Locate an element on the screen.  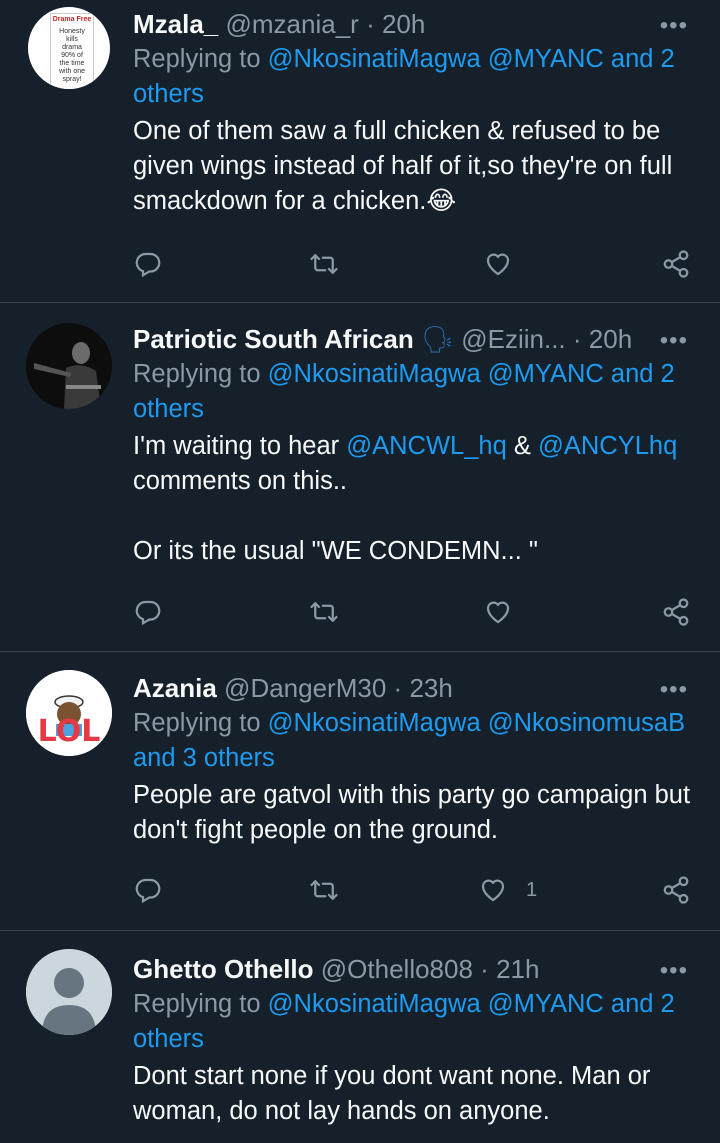
mention-link: @ANCYLhq is located at coordinates (607, 446).